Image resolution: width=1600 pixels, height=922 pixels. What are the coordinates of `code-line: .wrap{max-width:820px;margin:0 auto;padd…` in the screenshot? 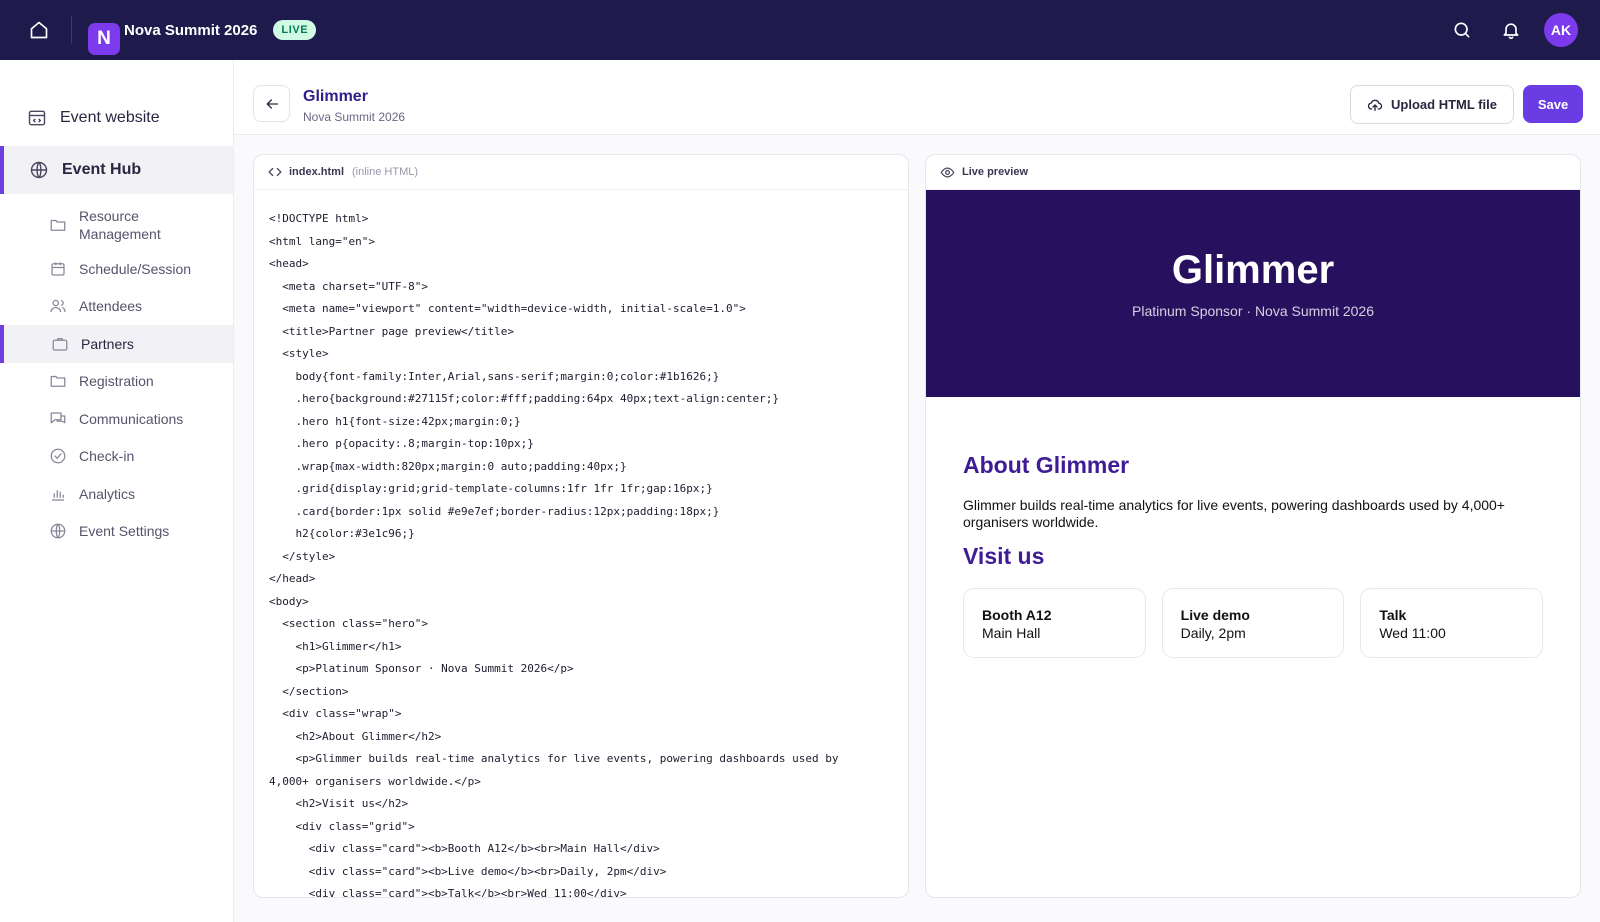 It's located at (448, 466).